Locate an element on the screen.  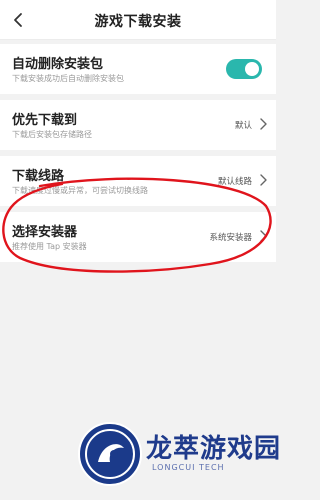
page-title: 游戏下载安装 is located at coordinates (138, 22).